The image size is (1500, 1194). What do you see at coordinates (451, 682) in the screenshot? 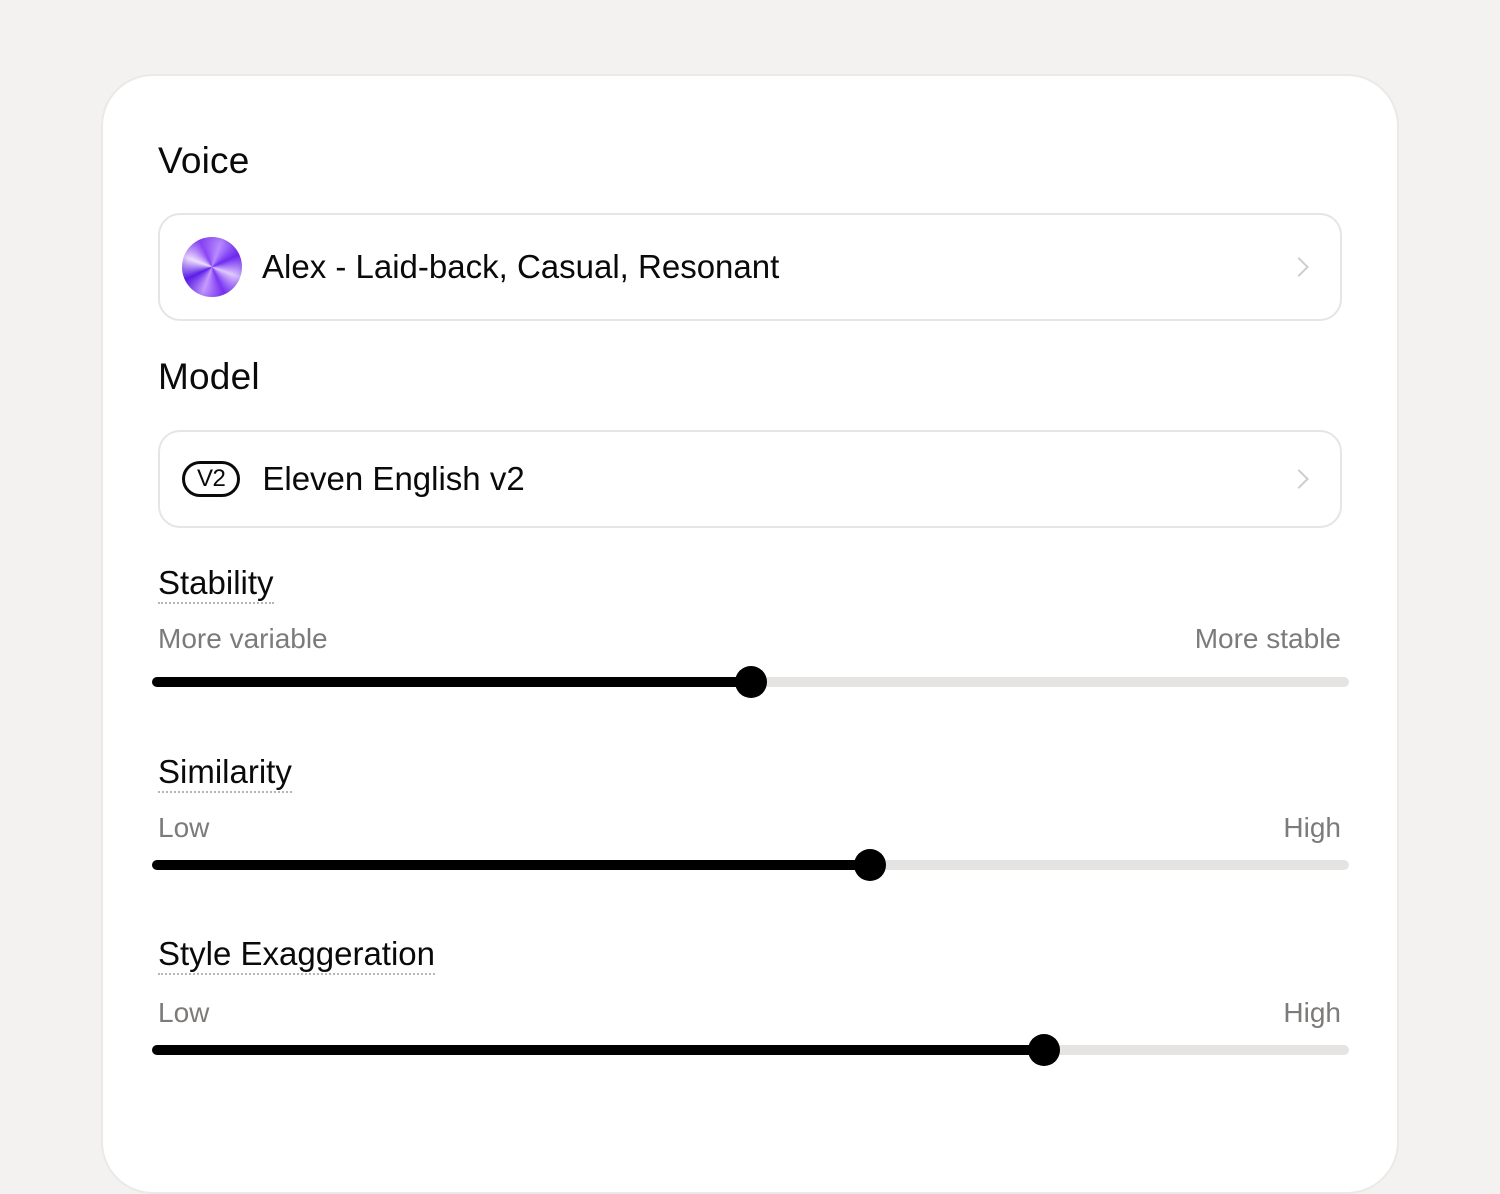
I see `stability-slider-fill` at bounding box center [451, 682].